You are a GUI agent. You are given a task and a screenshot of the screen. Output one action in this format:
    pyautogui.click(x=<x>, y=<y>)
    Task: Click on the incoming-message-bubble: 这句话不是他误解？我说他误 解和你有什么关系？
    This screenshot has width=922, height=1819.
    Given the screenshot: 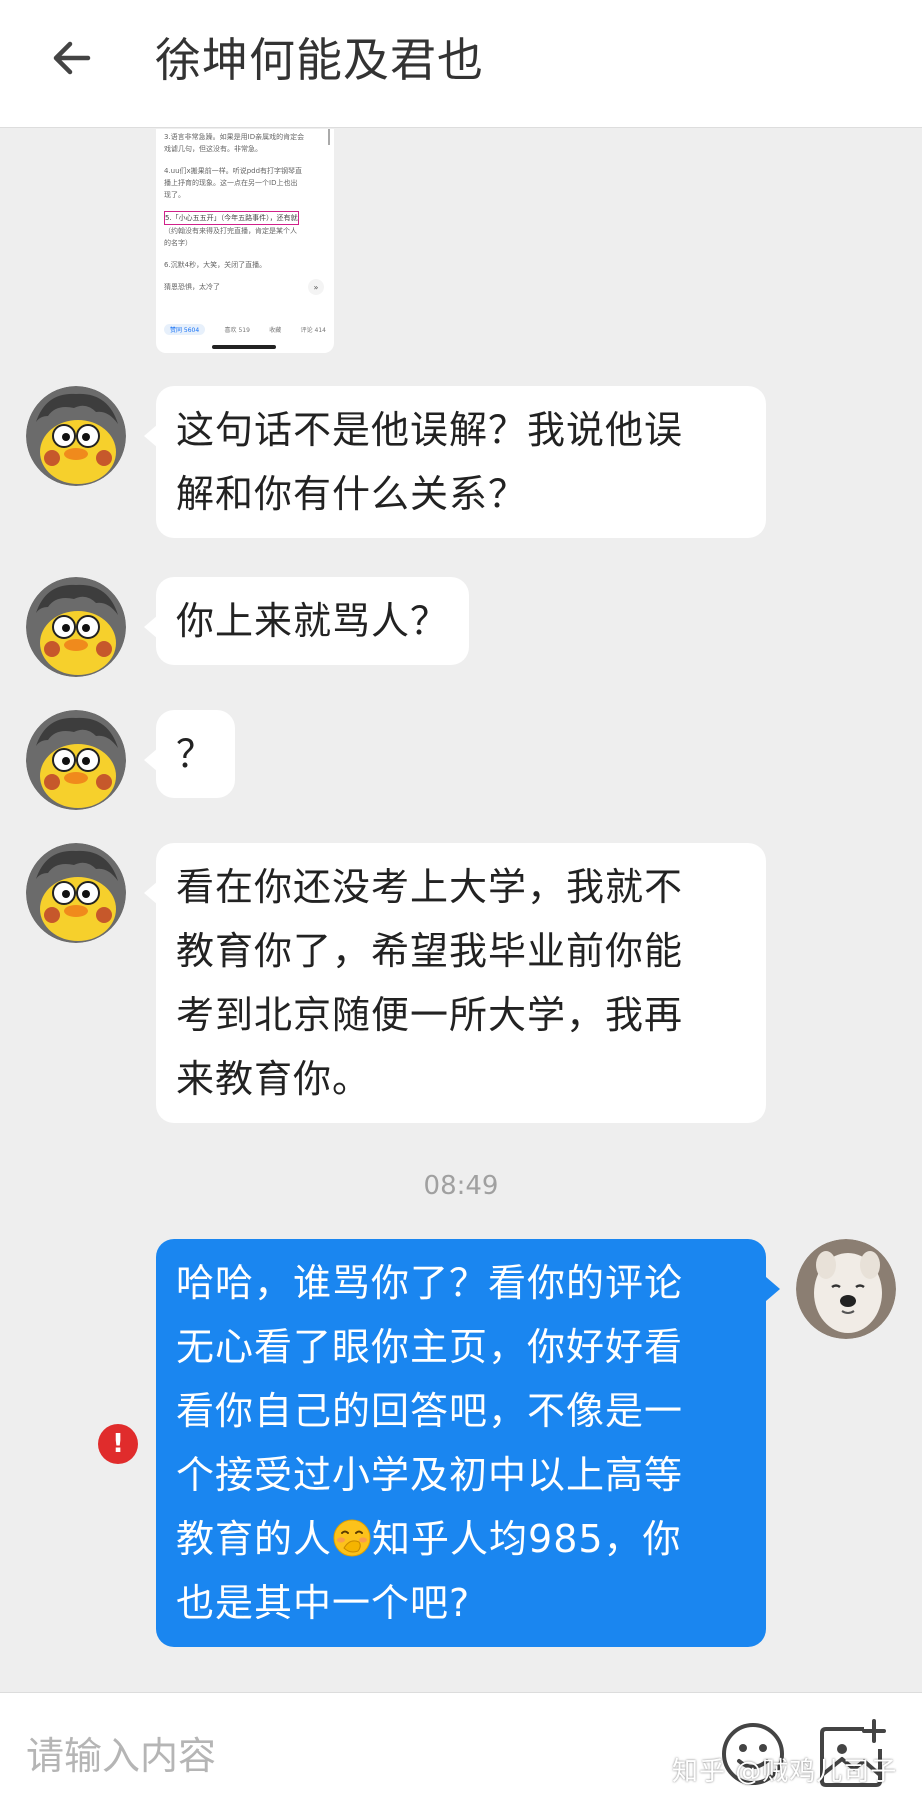 What is the action you would take?
    pyautogui.click(x=455, y=462)
    